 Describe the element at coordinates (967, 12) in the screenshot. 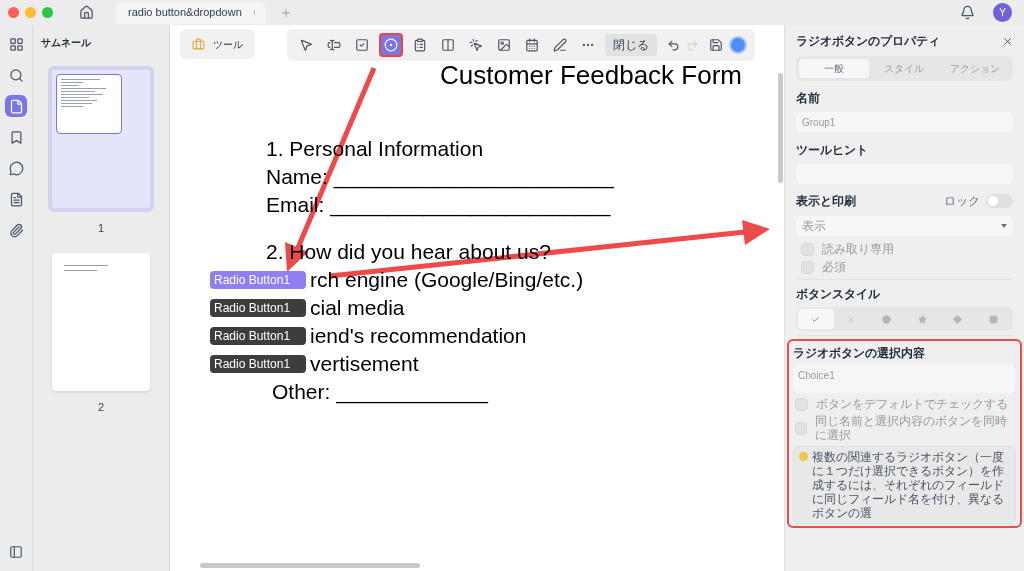

I see `notification-icon` at that location.